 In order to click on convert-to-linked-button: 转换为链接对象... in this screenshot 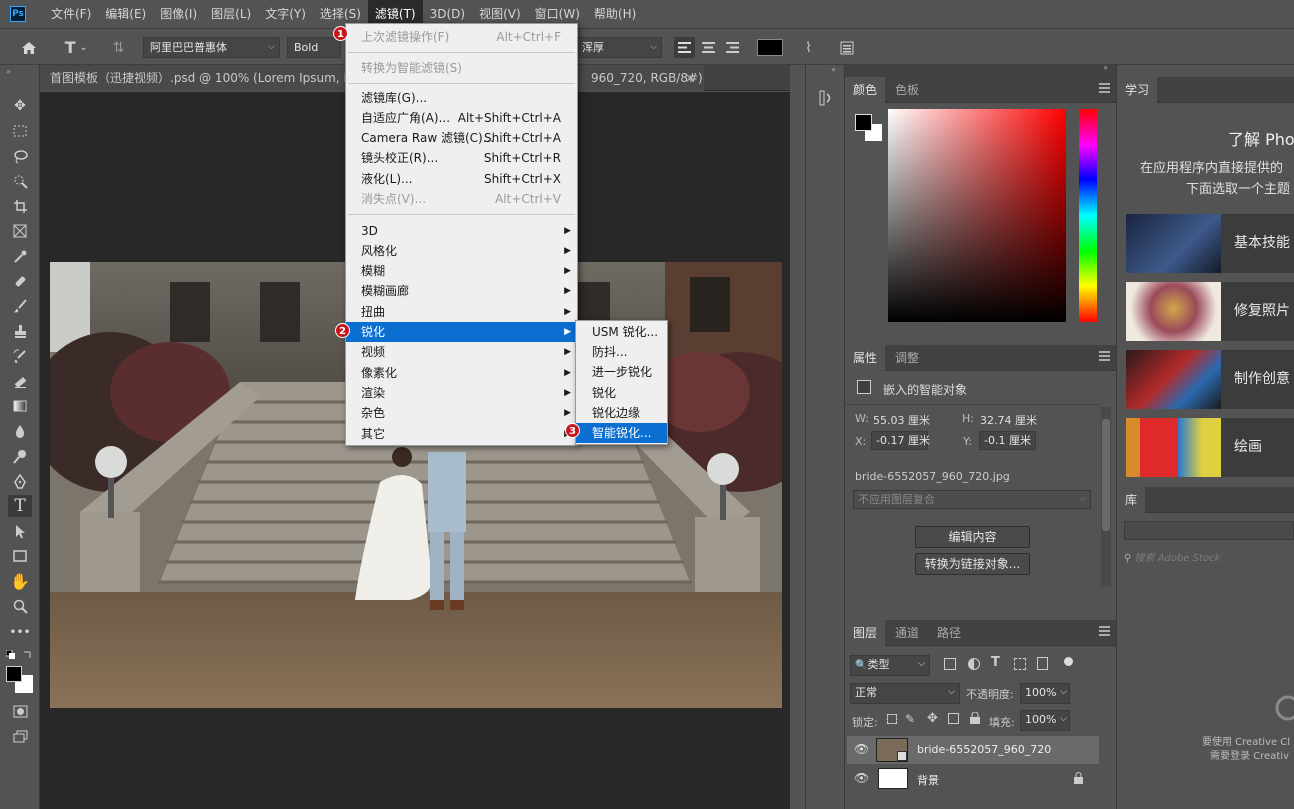, I will do `click(972, 564)`.